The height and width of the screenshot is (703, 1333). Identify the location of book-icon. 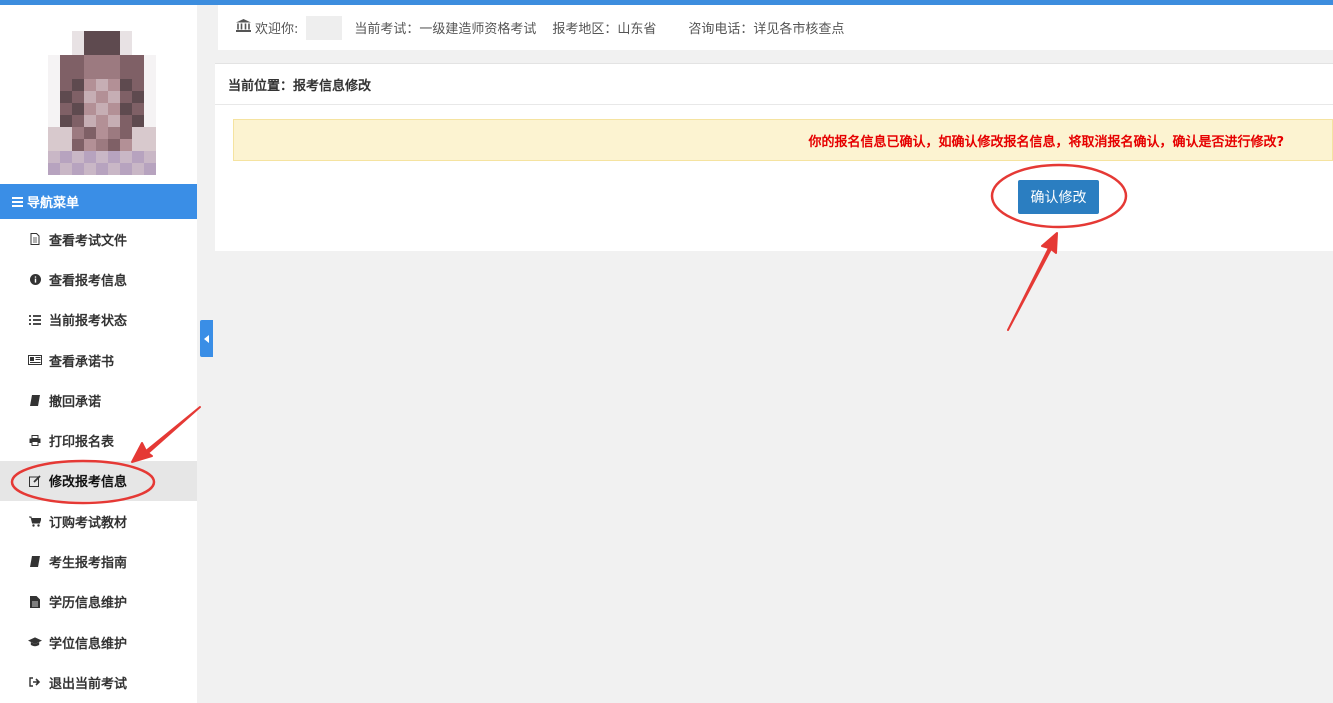
(35, 562).